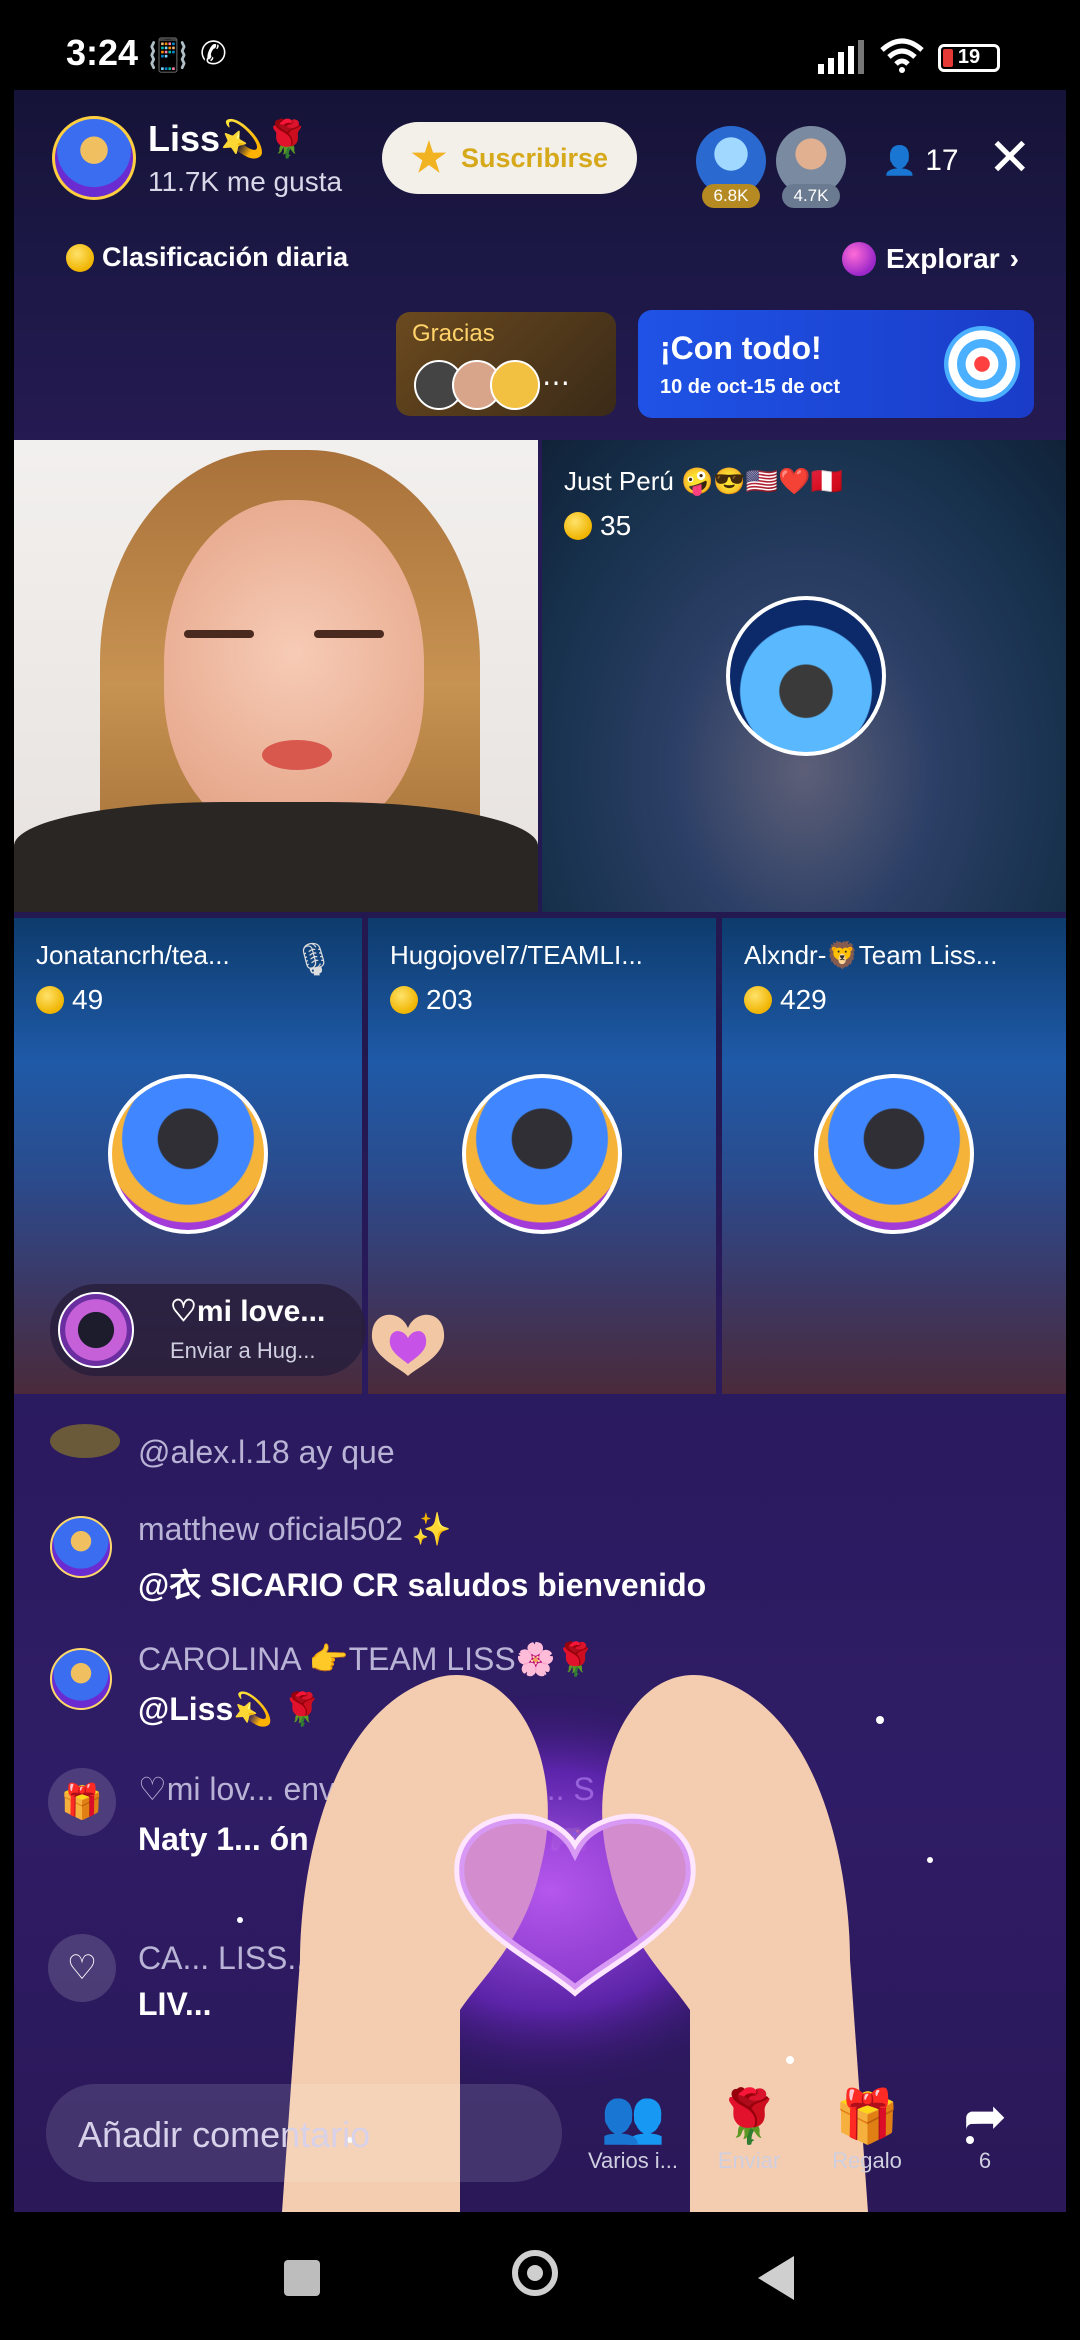 The image size is (1080, 2340). I want to click on comment-input: Añadir comentario, so click(304, 2133).